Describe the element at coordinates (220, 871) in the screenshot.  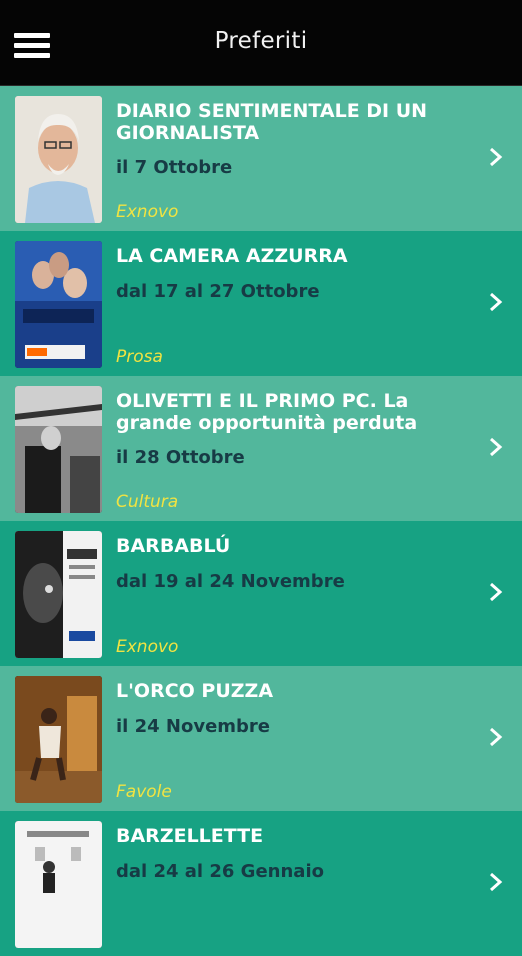
I see `event-date: dal 24 al 26 Gennaio` at that location.